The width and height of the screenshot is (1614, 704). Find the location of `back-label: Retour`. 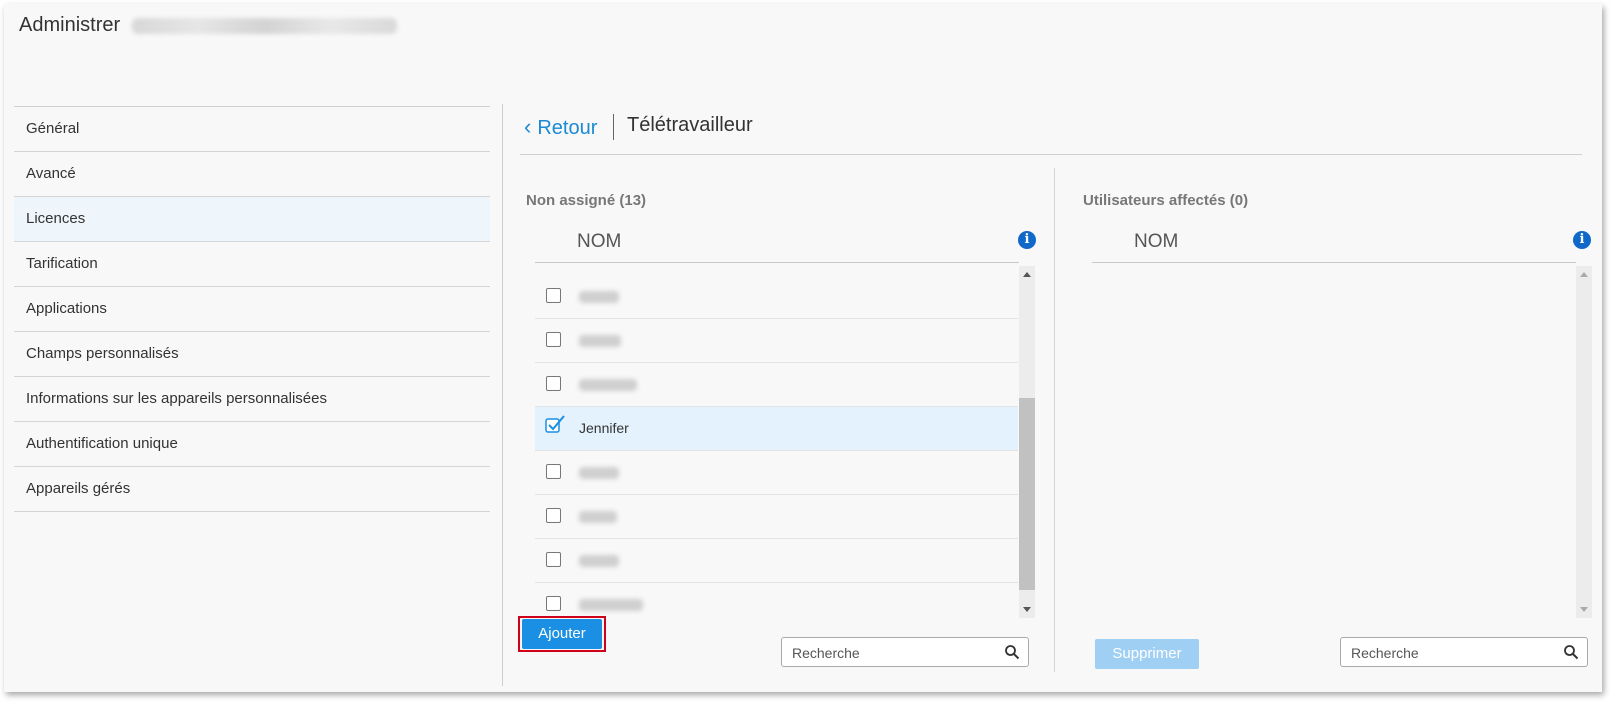

back-label: Retour is located at coordinates (567, 128).